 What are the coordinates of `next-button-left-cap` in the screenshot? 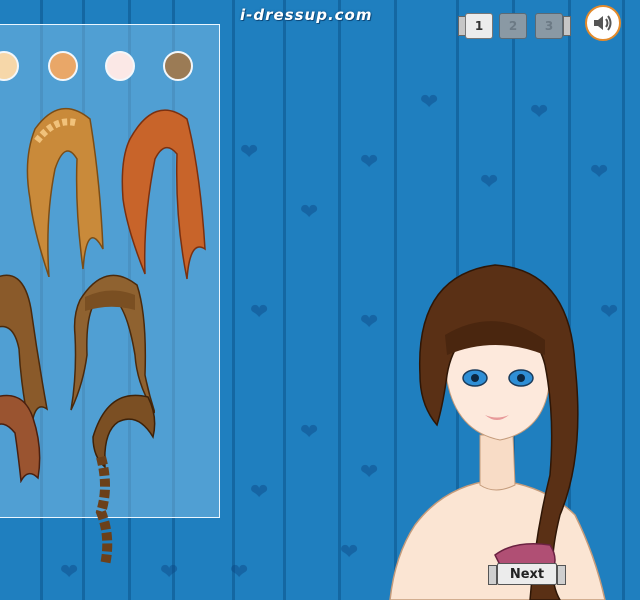 It's located at (492, 575).